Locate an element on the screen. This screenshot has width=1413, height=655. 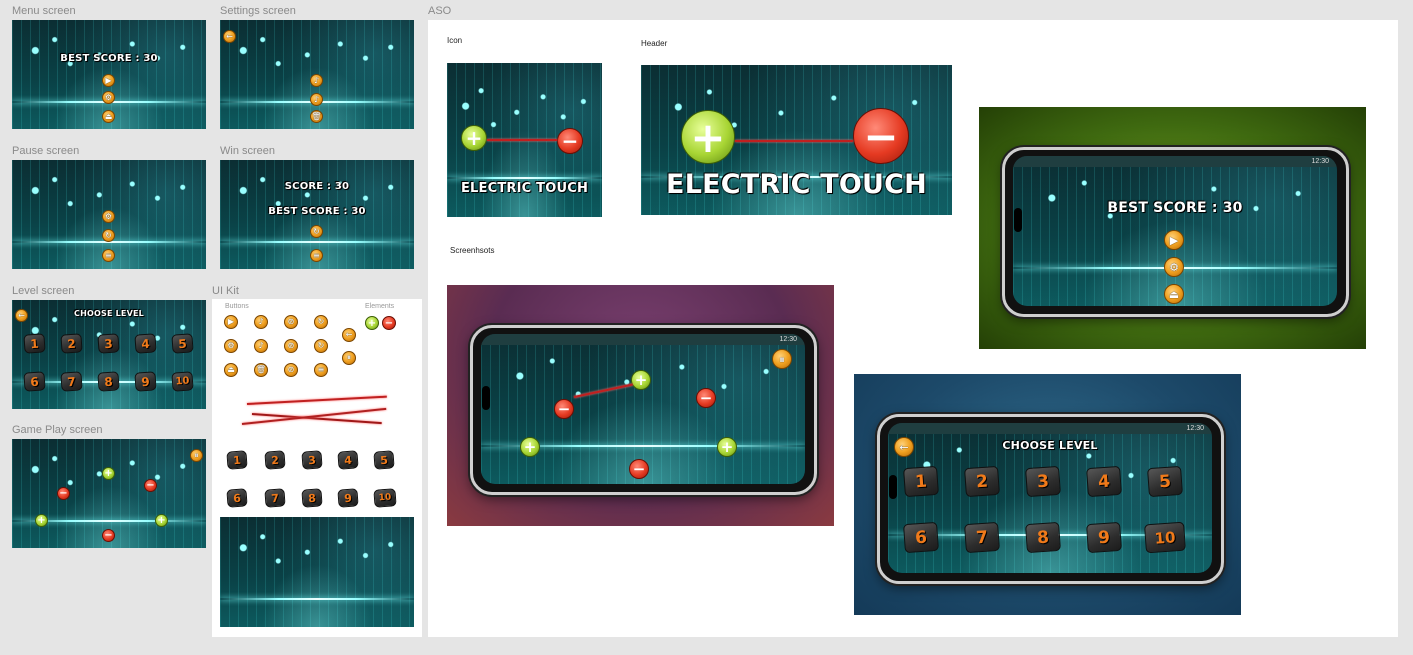
screenshot-gameplay: 12:30 ⏸ + − − + + − is located at coordinates (640, 405).